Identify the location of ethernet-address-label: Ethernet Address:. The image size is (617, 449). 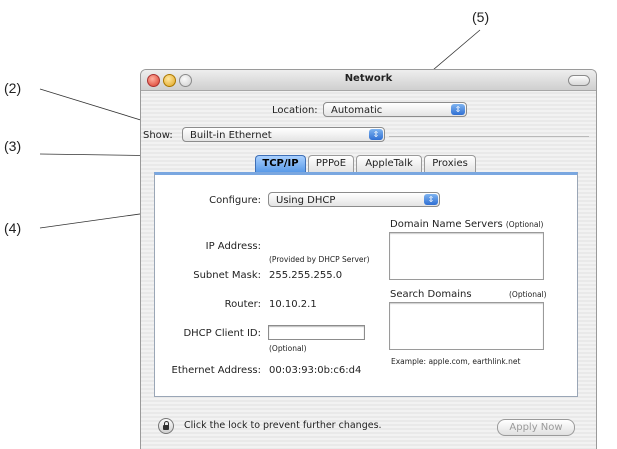
(216, 370).